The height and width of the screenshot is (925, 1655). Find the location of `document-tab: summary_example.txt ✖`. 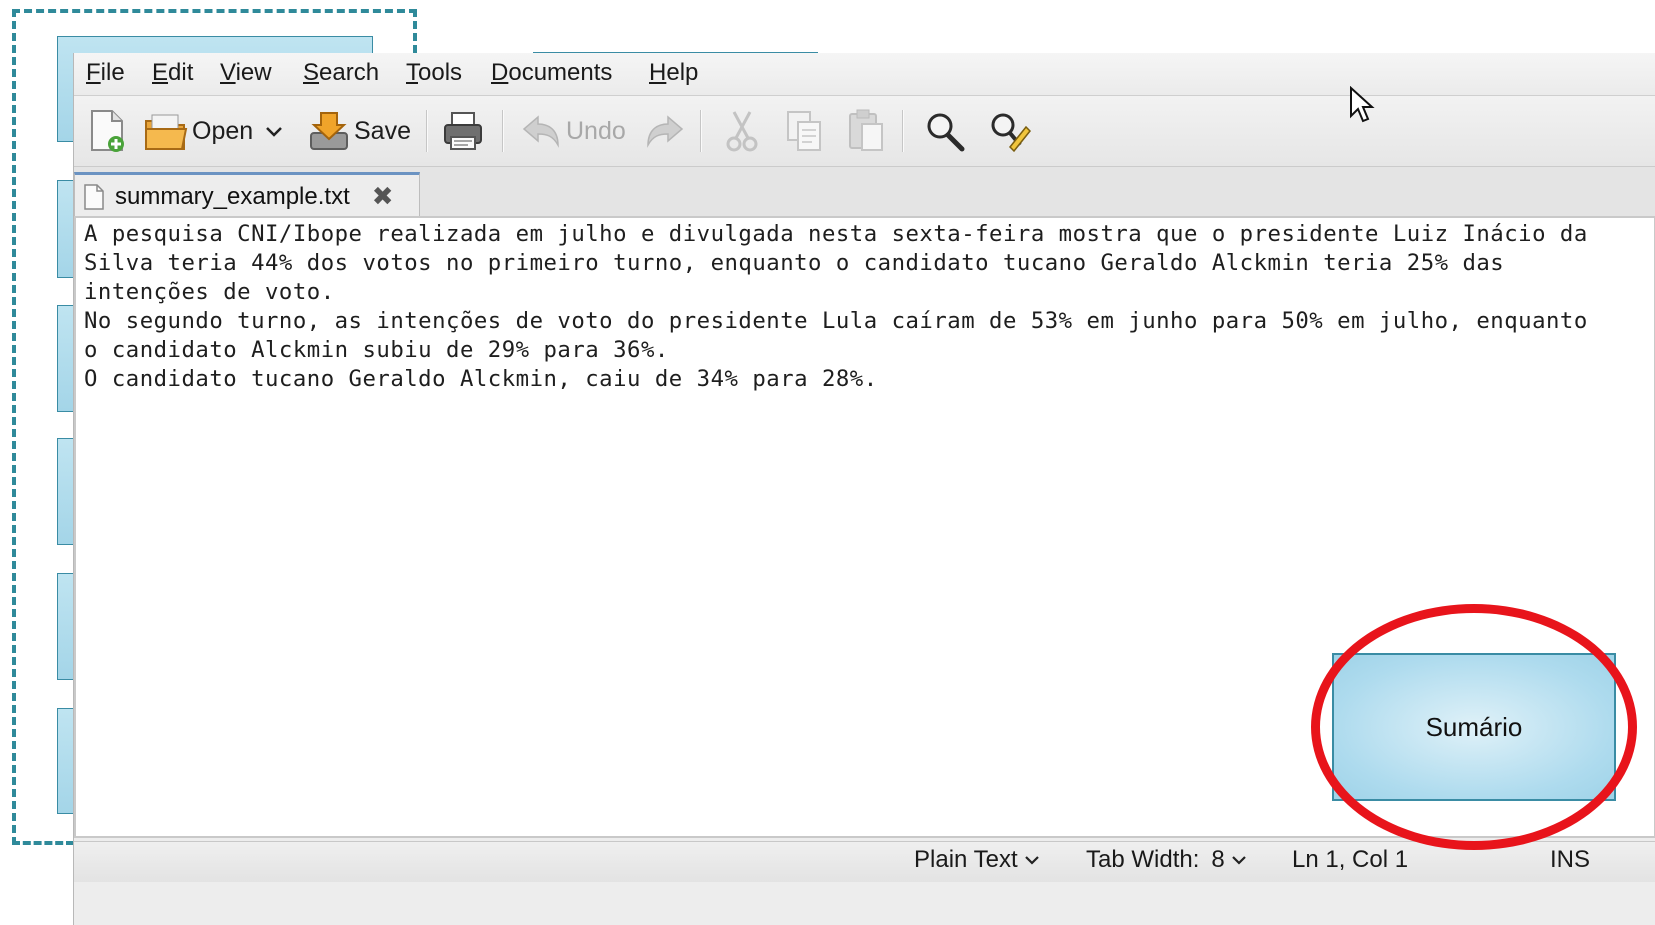

document-tab: summary_example.txt ✖ is located at coordinates (247, 195).